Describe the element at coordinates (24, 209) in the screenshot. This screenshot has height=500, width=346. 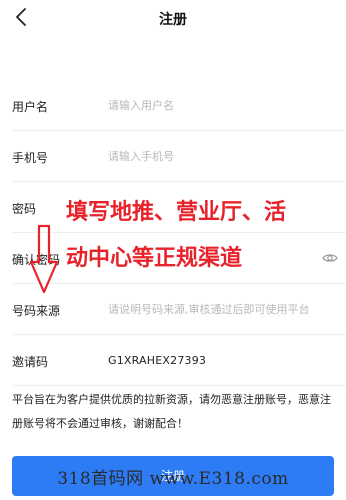
I see `password-label: 密码` at that location.